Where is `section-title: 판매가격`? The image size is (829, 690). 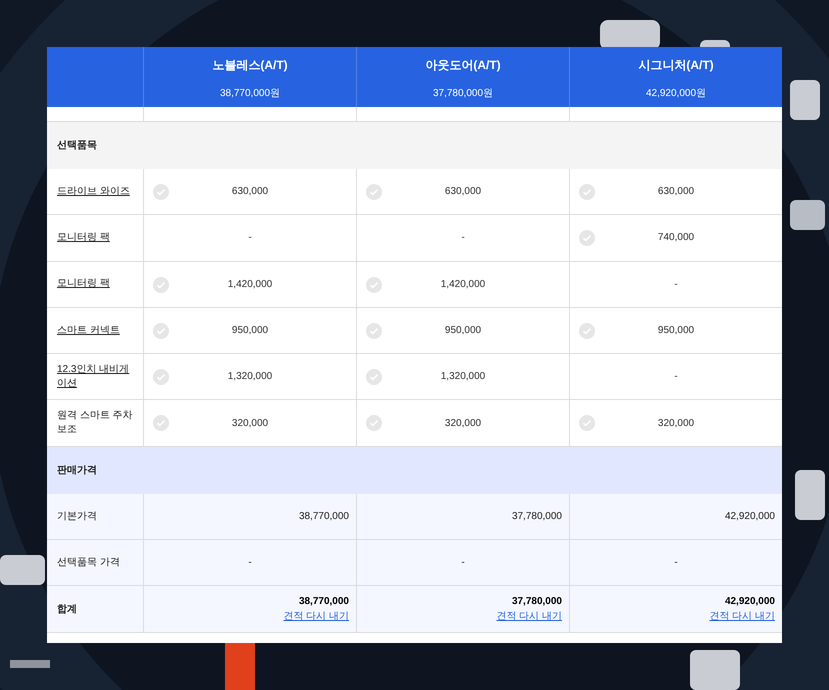 section-title: 판매가격 is located at coordinates (77, 471).